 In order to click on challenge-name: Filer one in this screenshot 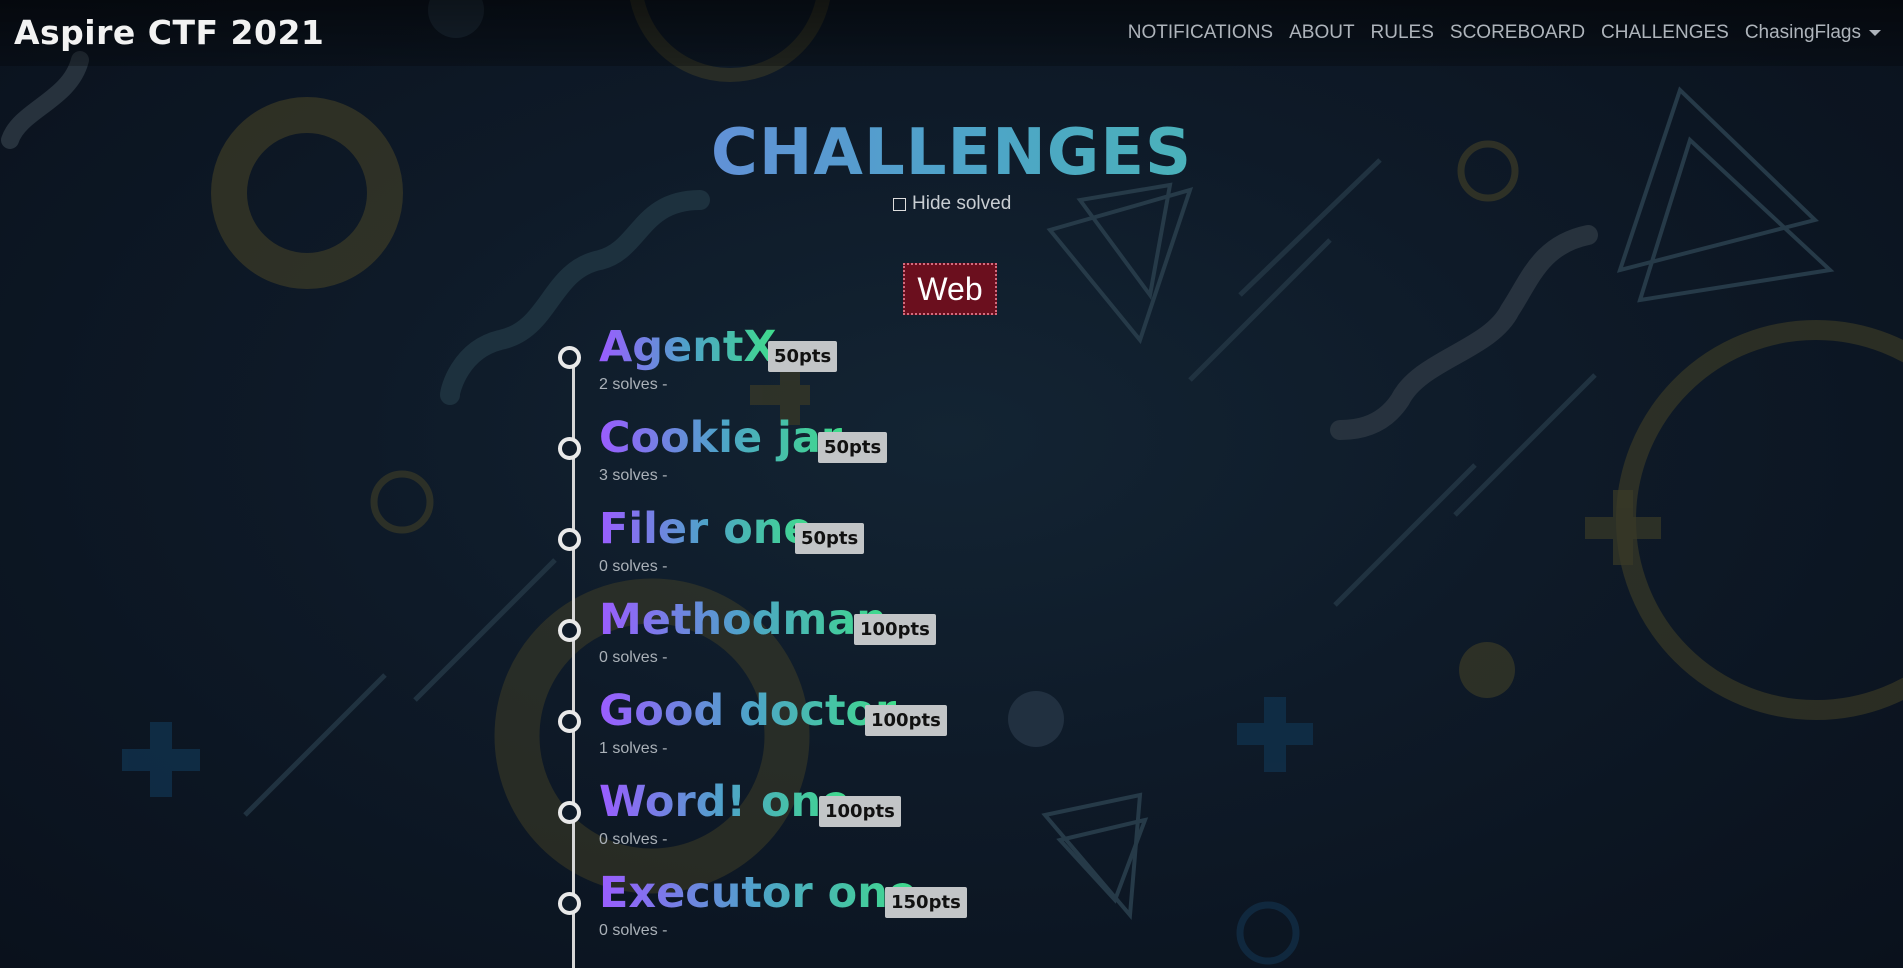, I will do `click(706, 529)`.